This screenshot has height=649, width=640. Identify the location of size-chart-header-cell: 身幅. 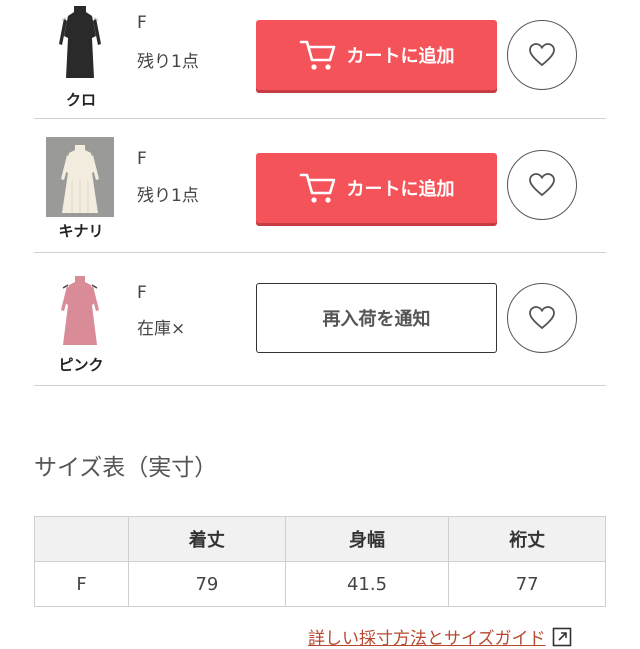
(367, 539).